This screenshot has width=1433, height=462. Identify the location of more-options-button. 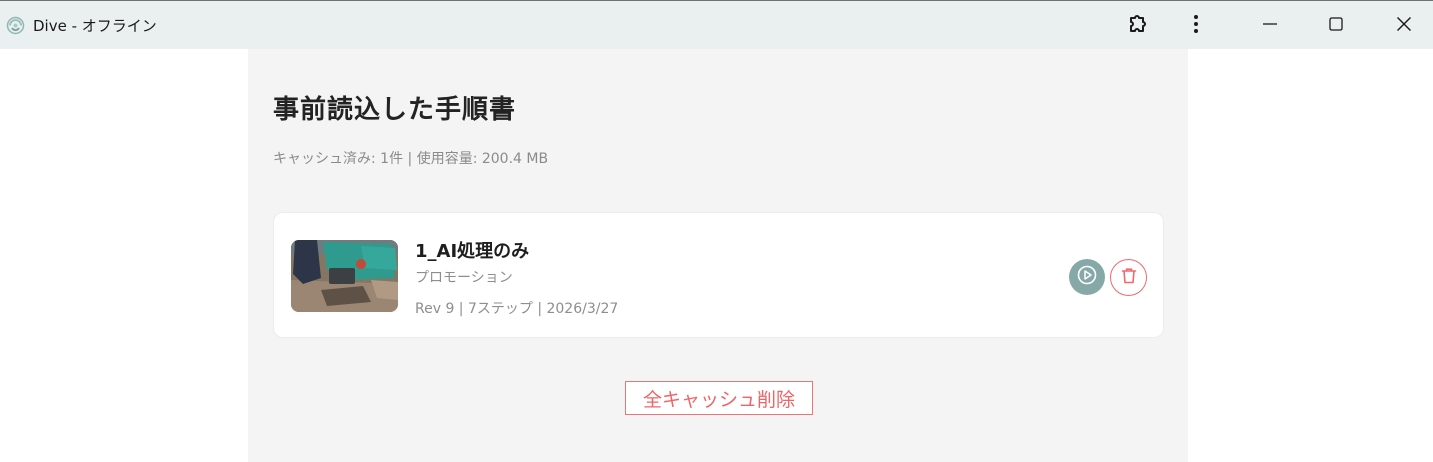
(1196, 25).